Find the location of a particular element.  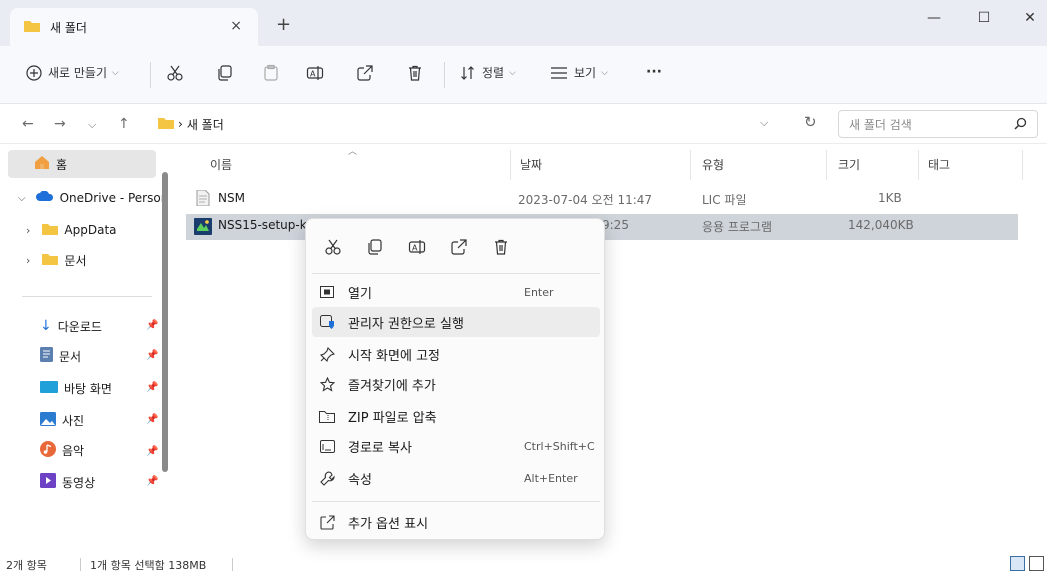

file-type: 응용 프로그램 is located at coordinates (737, 227).